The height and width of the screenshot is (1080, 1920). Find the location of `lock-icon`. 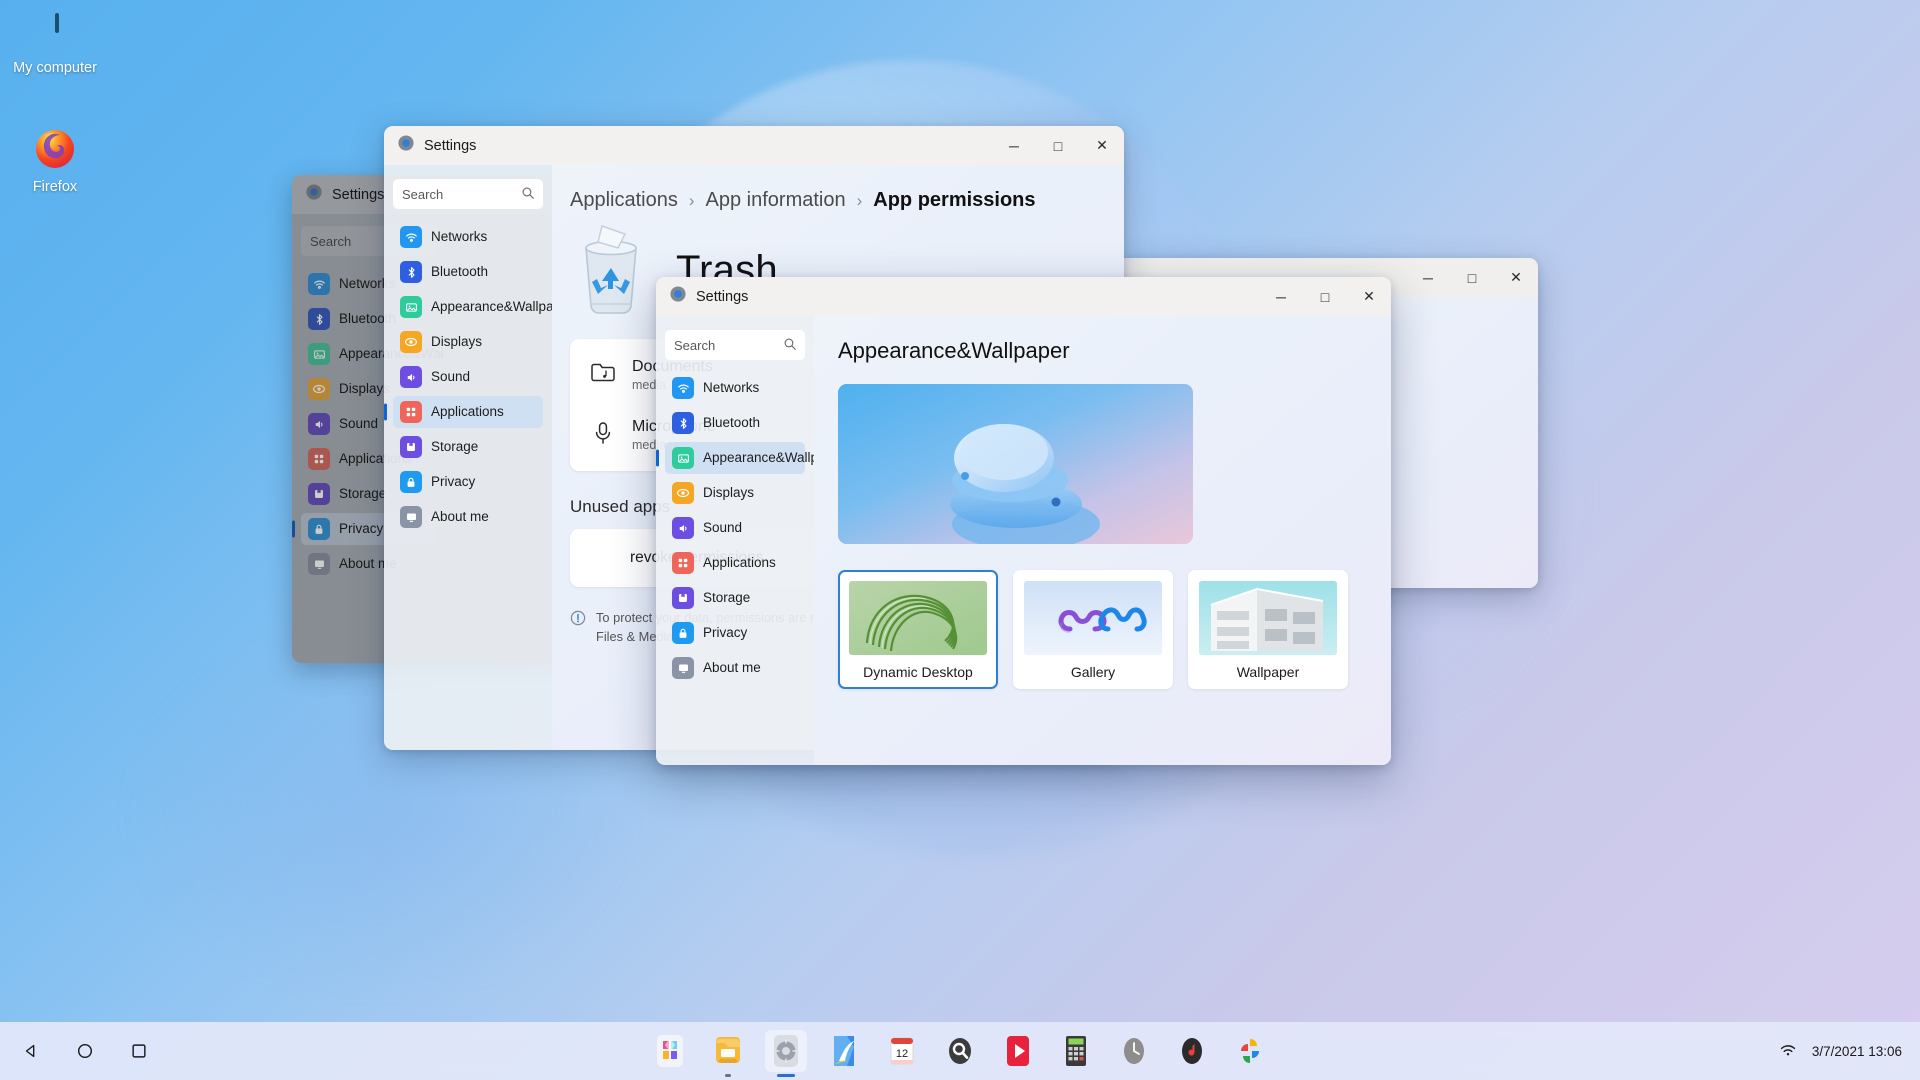

lock-icon is located at coordinates (411, 482).